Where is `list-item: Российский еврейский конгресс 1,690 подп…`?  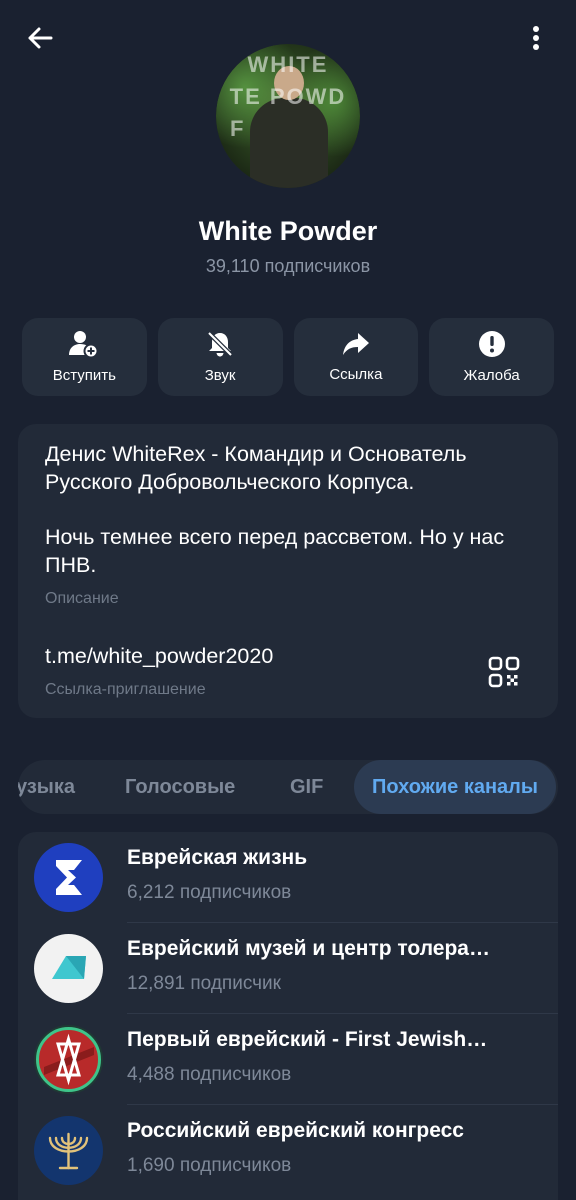
list-item: Российский еврейский конгресс 1,690 подп… is located at coordinates (288, 1150).